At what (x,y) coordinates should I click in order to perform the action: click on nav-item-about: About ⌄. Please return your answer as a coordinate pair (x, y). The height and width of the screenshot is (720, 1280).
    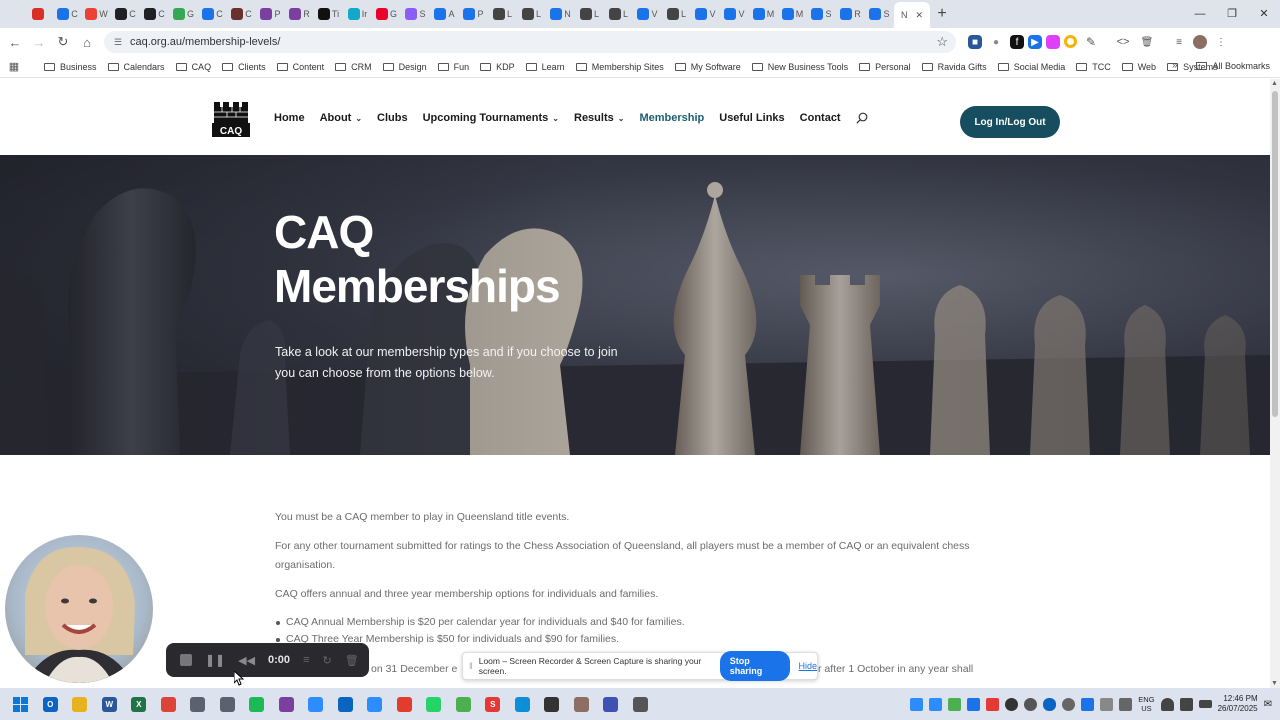
    Looking at the image, I should click on (341, 118).